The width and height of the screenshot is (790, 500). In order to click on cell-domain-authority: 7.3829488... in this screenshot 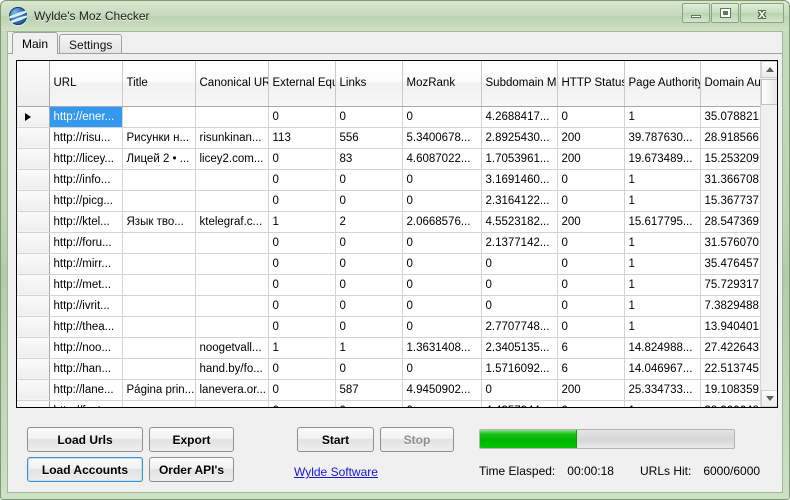, I will do `click(730, 306)`.